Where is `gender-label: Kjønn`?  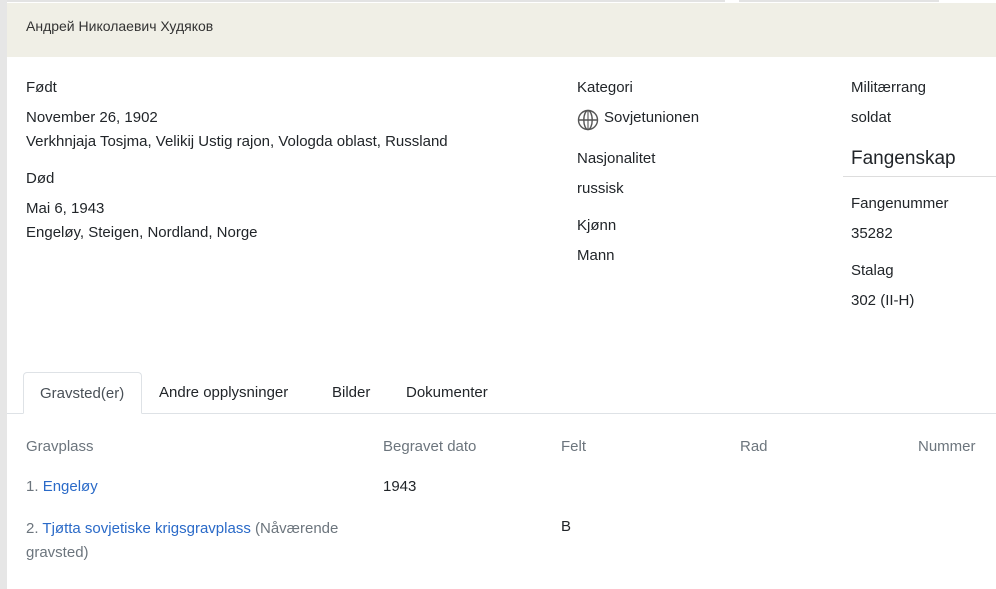
gender-label: Kjønn is located at coordinates (597, 225).